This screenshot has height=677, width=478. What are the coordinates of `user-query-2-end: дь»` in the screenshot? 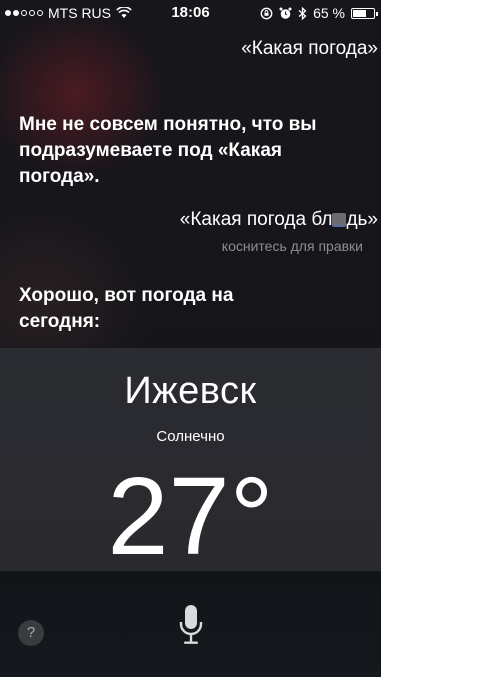 It's located at (362, 219).